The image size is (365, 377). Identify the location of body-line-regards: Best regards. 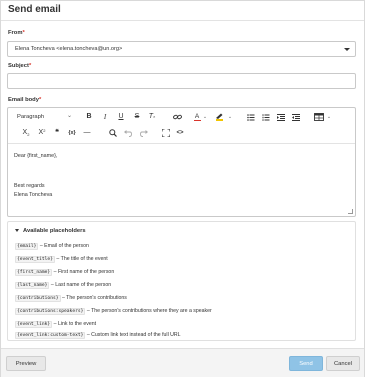
(29, 186).